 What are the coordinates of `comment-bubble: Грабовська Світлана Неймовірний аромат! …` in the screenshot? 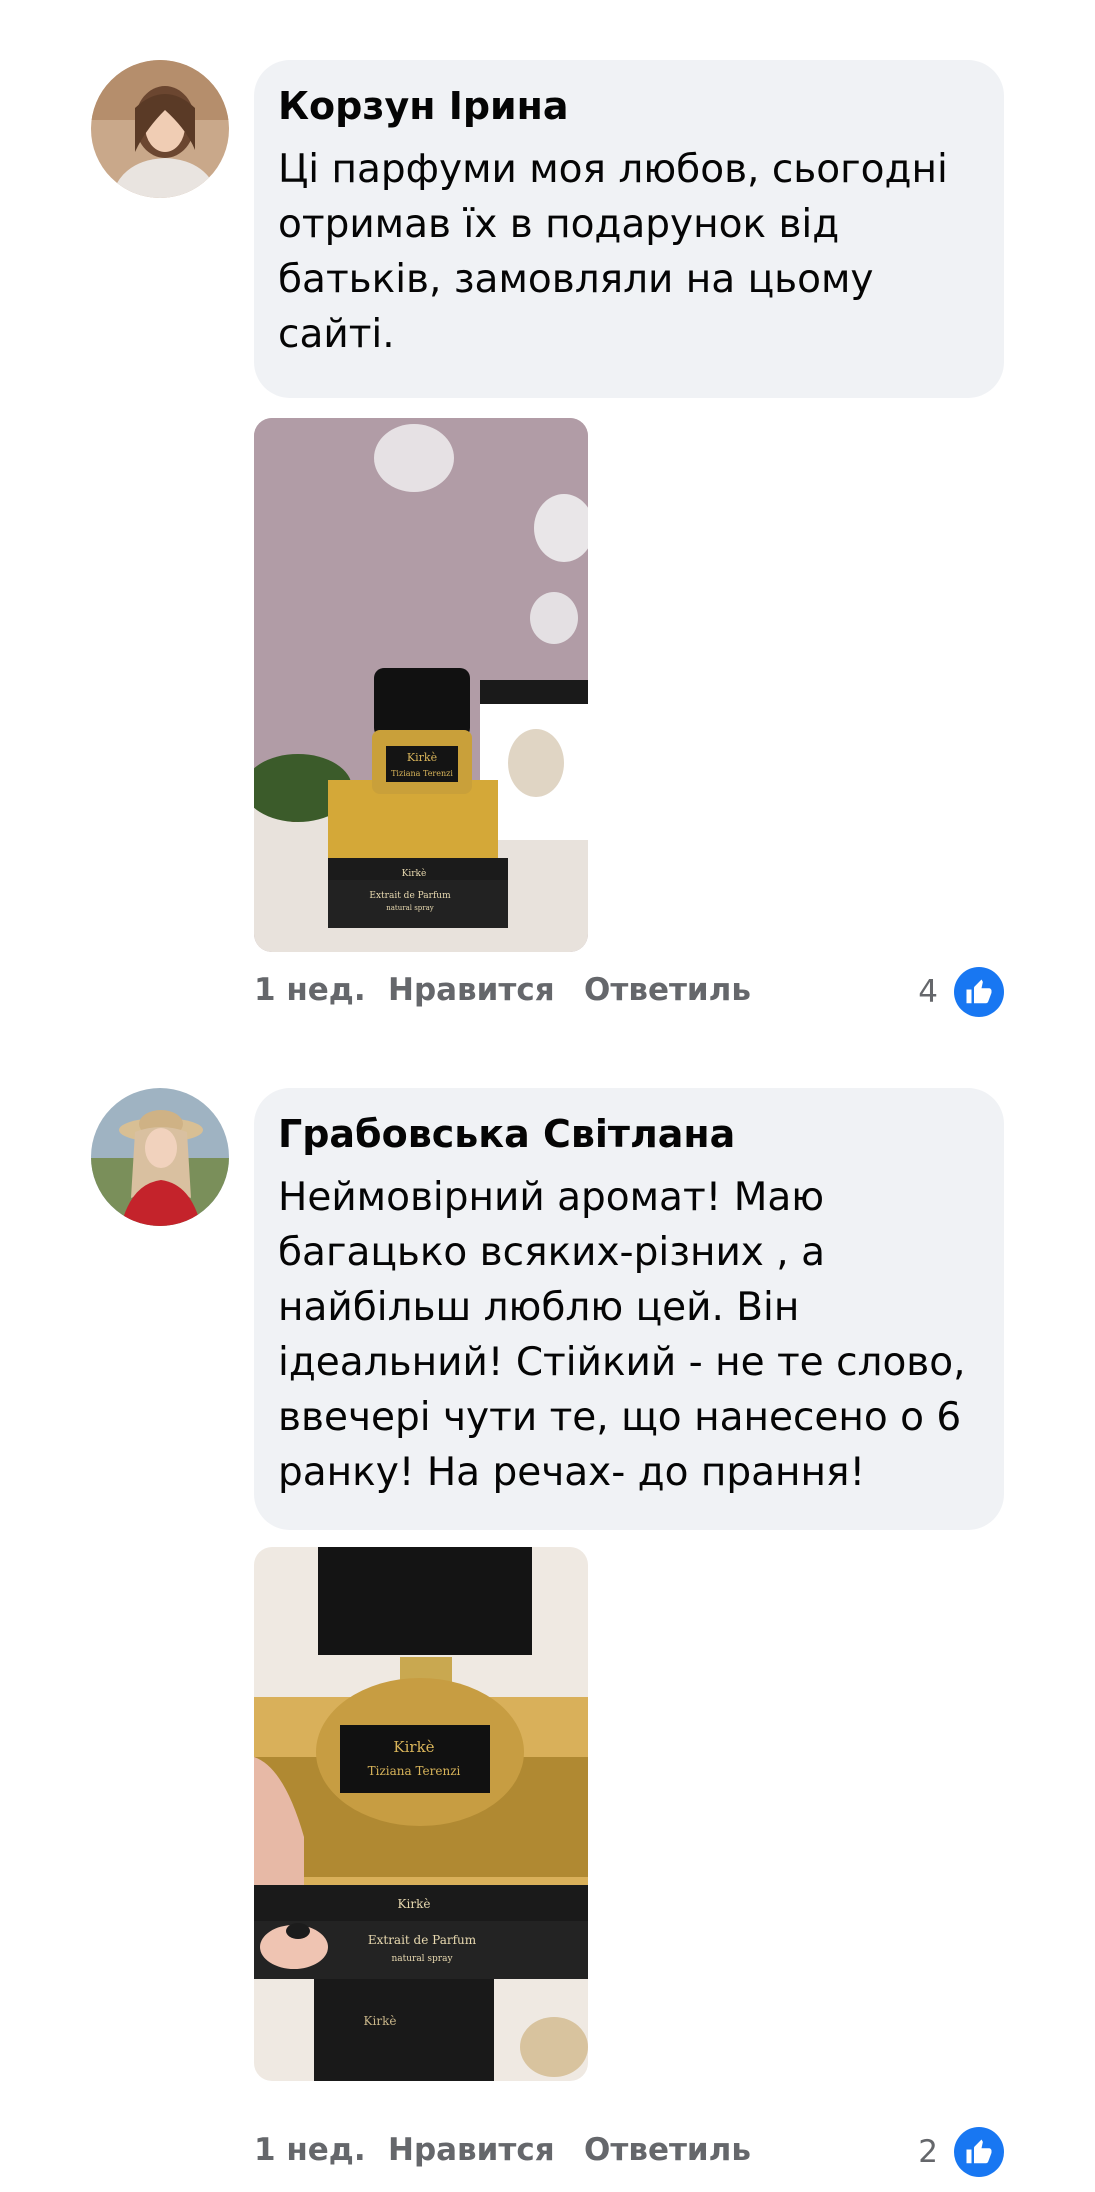 It's located at (629, 1309).